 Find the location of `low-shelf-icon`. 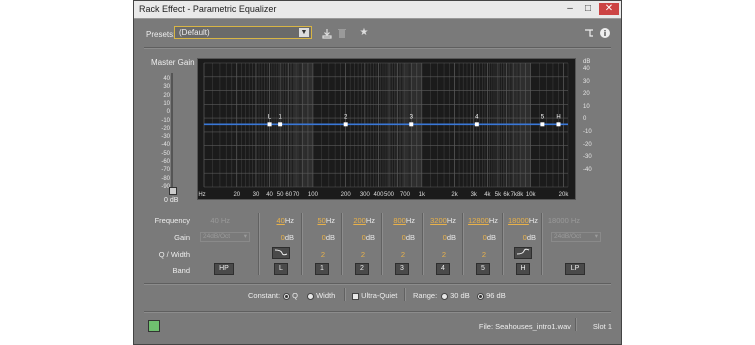

low-shelf-icon is located at coordinates (281, 252).